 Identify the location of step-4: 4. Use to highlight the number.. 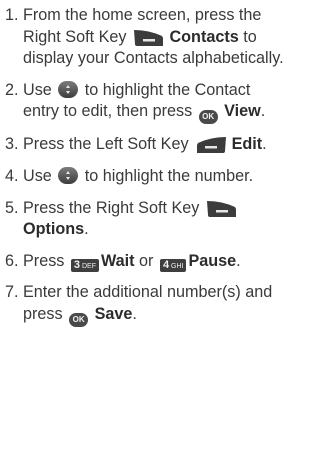
(142, 177).